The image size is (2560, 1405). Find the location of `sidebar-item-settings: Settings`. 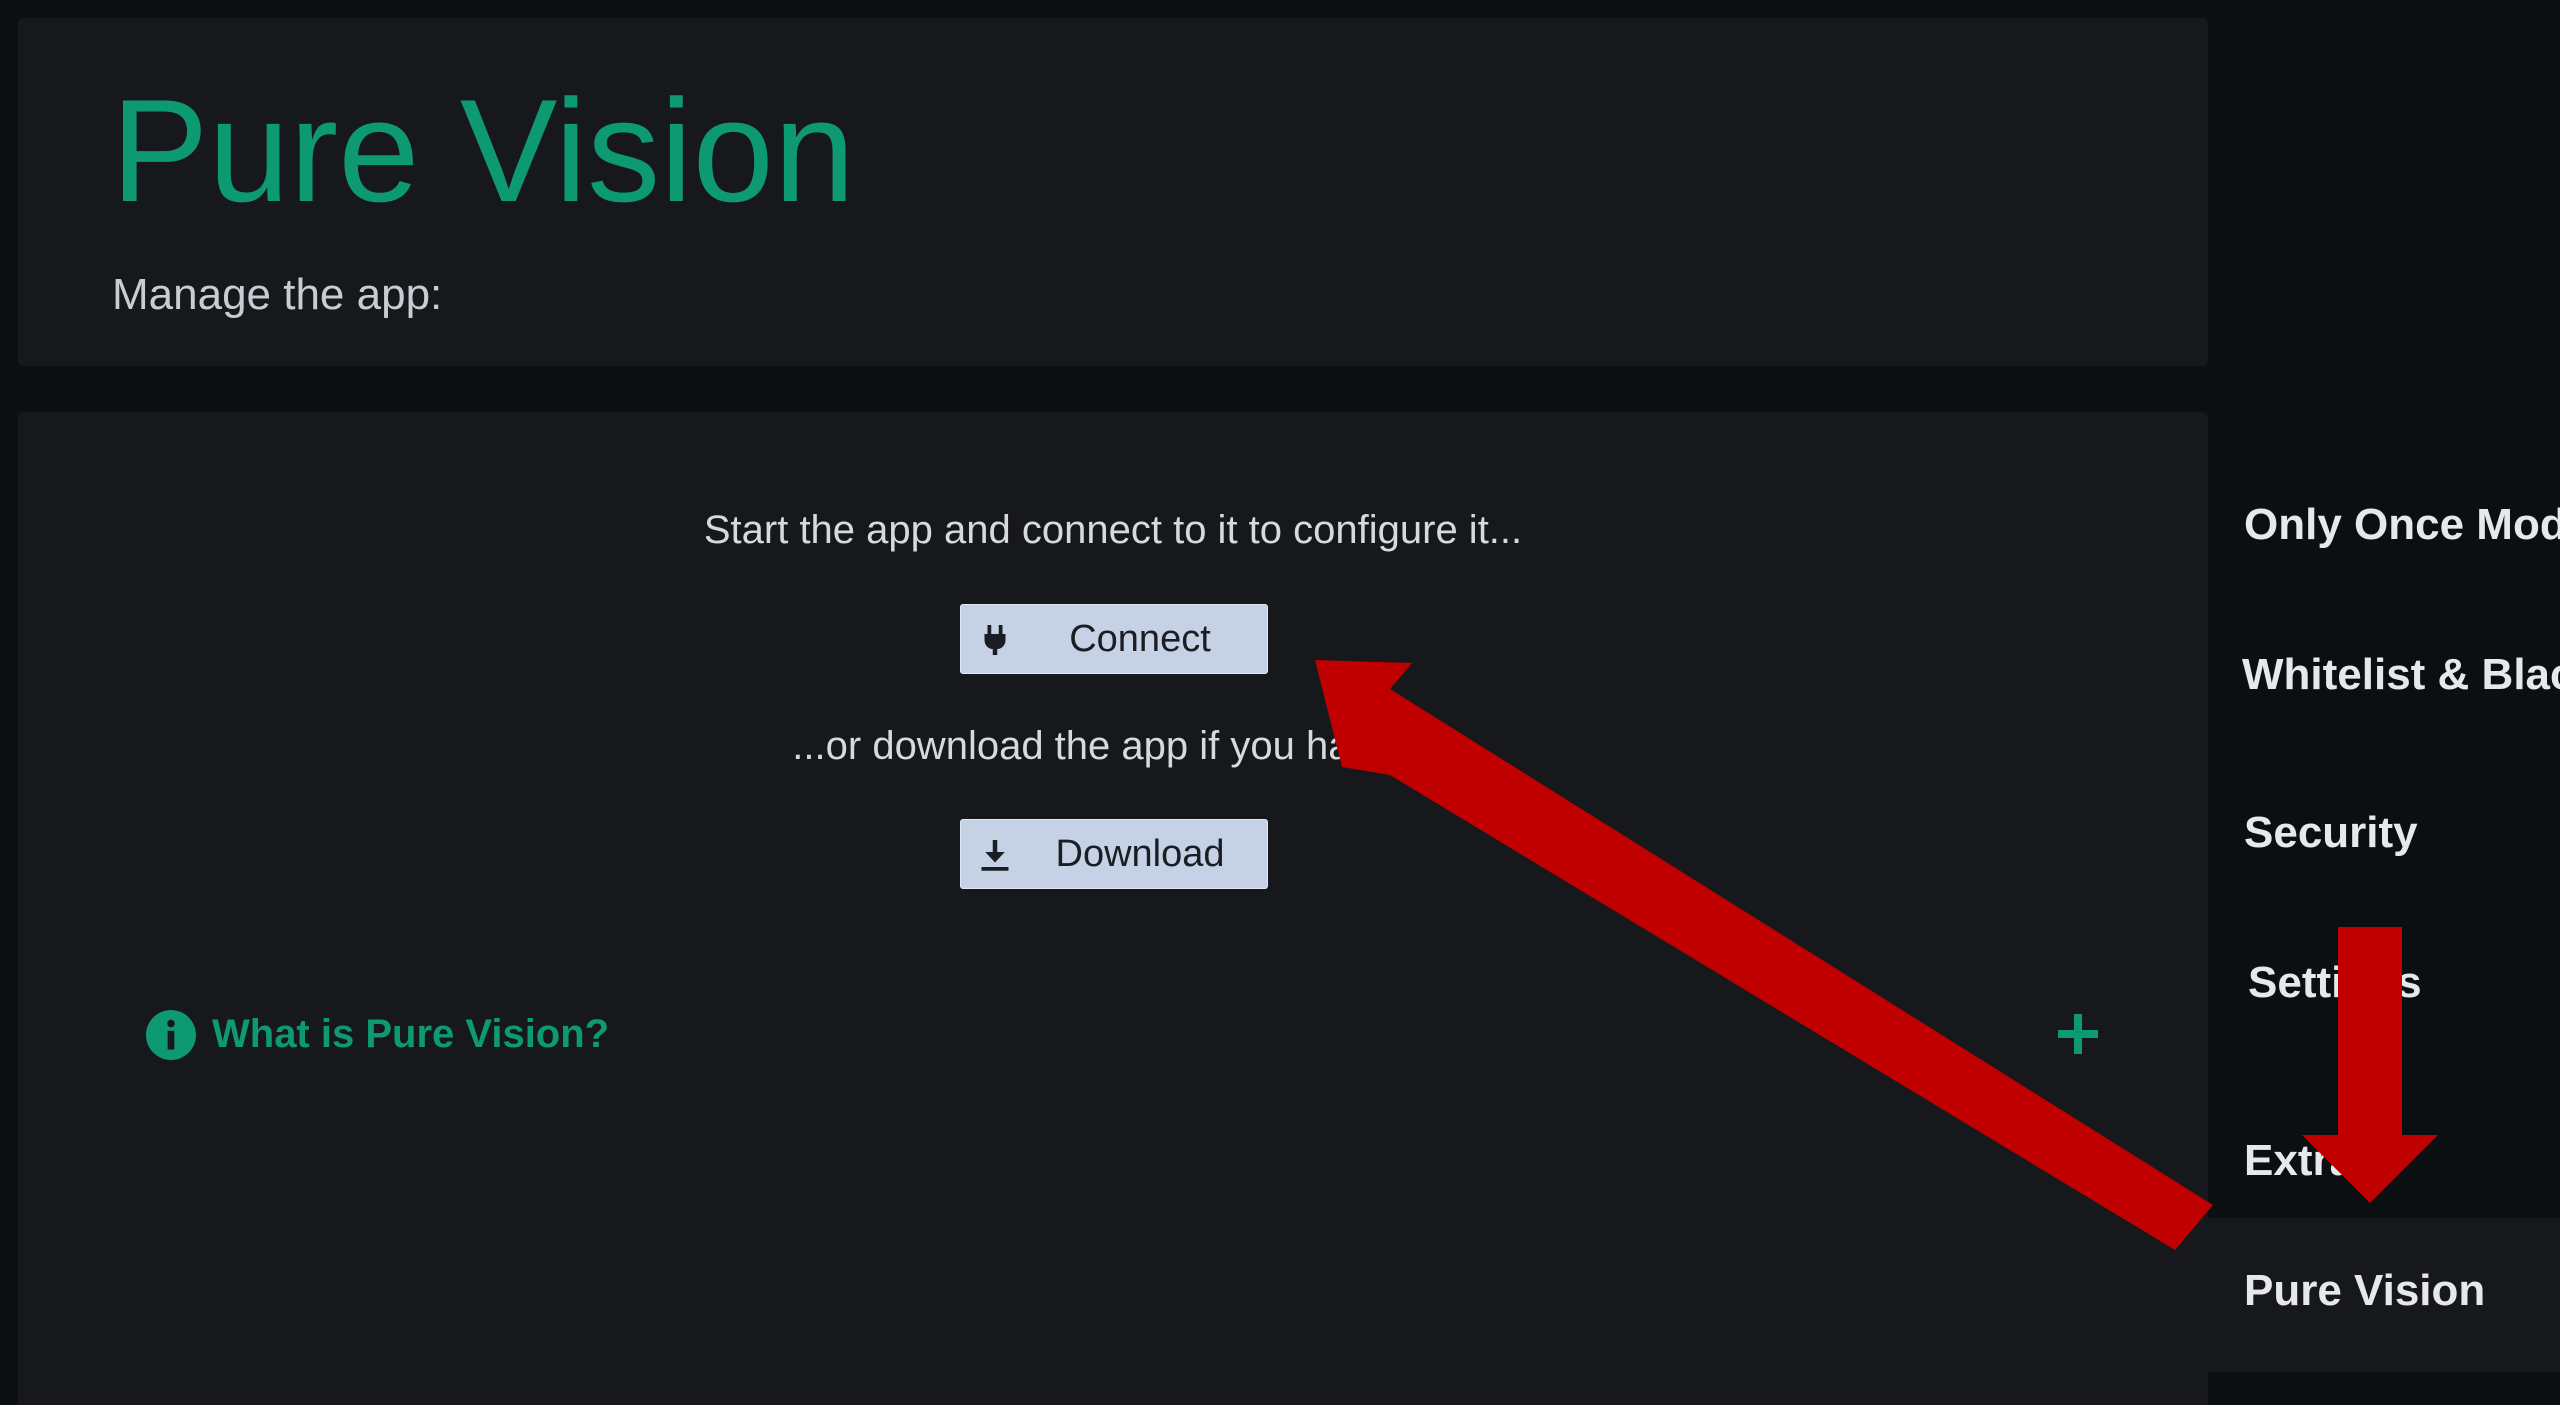

sidebar-item-settings: Settings is located at coordinates (2384, 980).